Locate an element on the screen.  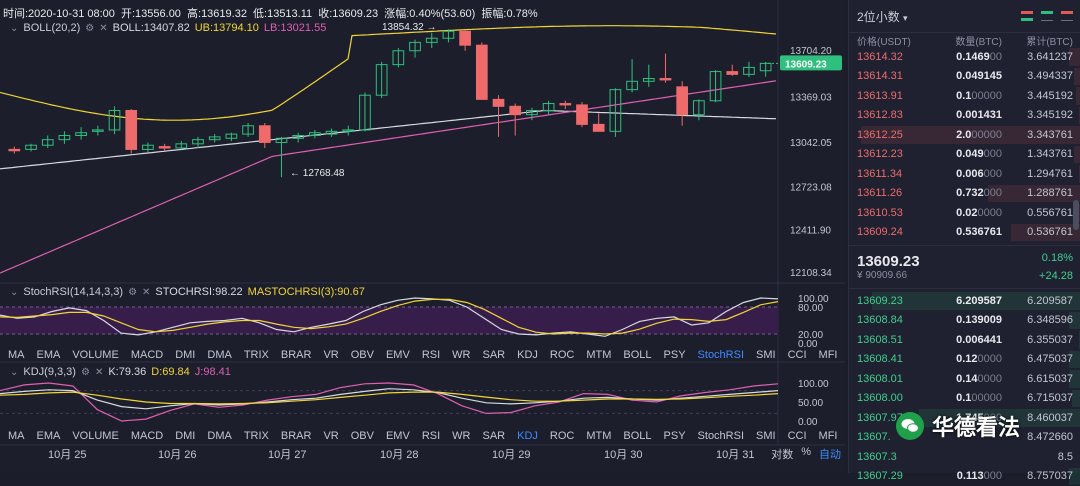
close-label: 收: is located at coordinates (325, 14).